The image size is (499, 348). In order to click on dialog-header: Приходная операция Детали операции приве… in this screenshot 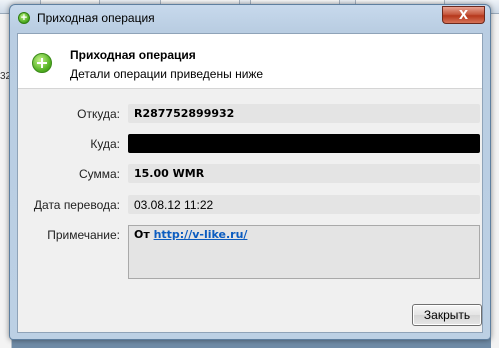, I will do `click(250, 61)`.